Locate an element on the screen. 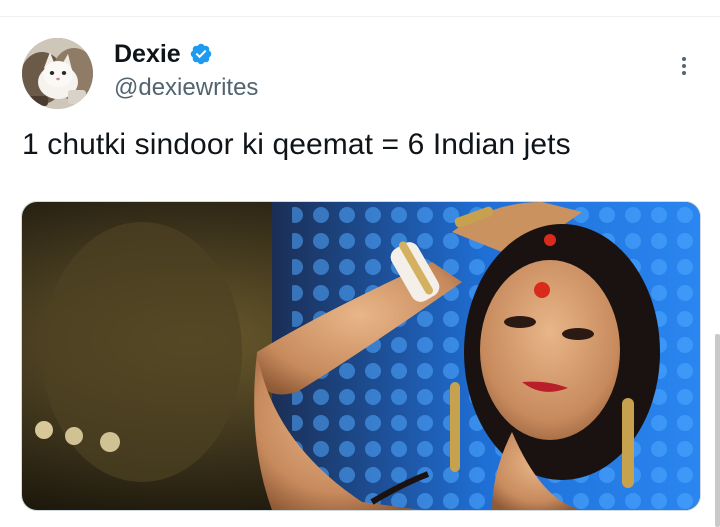  cat-avatar-icon is located at coordinates (57, 73).